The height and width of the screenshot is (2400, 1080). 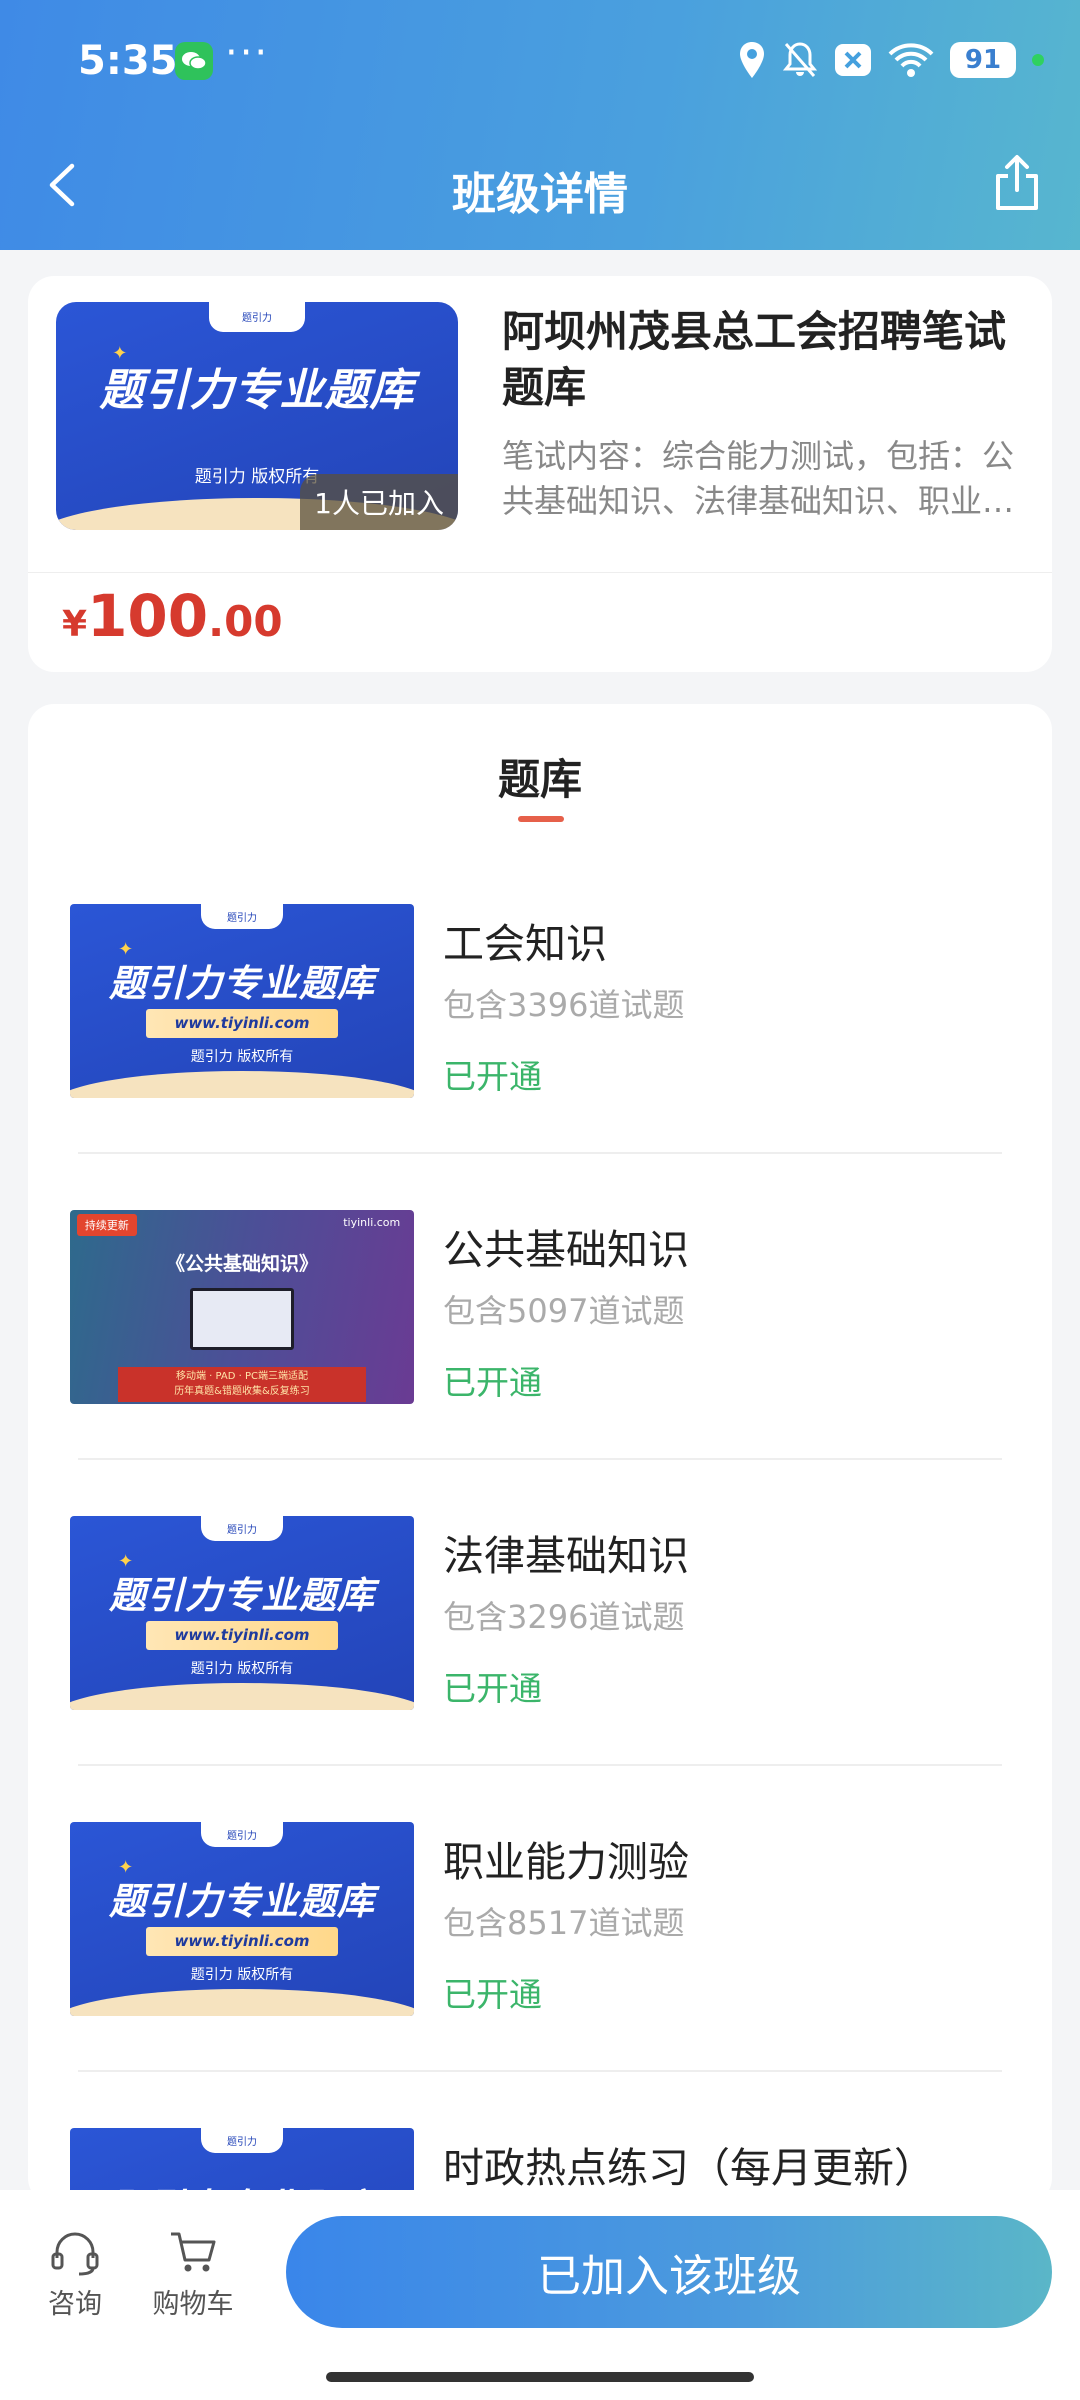 What do you see at coordinates (800, 59) in the screenshot?
I see `mute-icon` at bounding box center [800, 59].